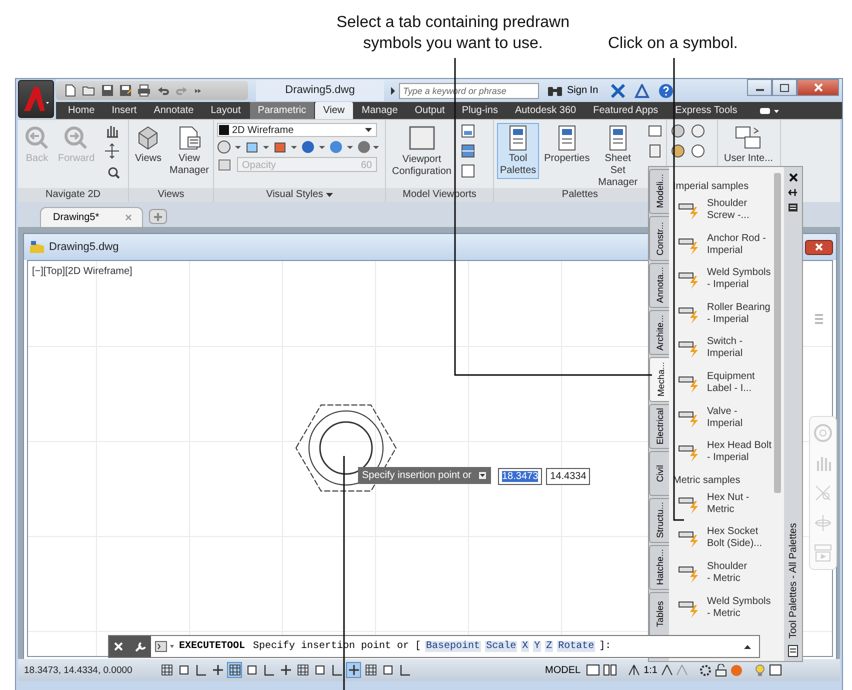 This screenshot has height=690, width=852. I want to click on new-file-icon, so click(70, 90).